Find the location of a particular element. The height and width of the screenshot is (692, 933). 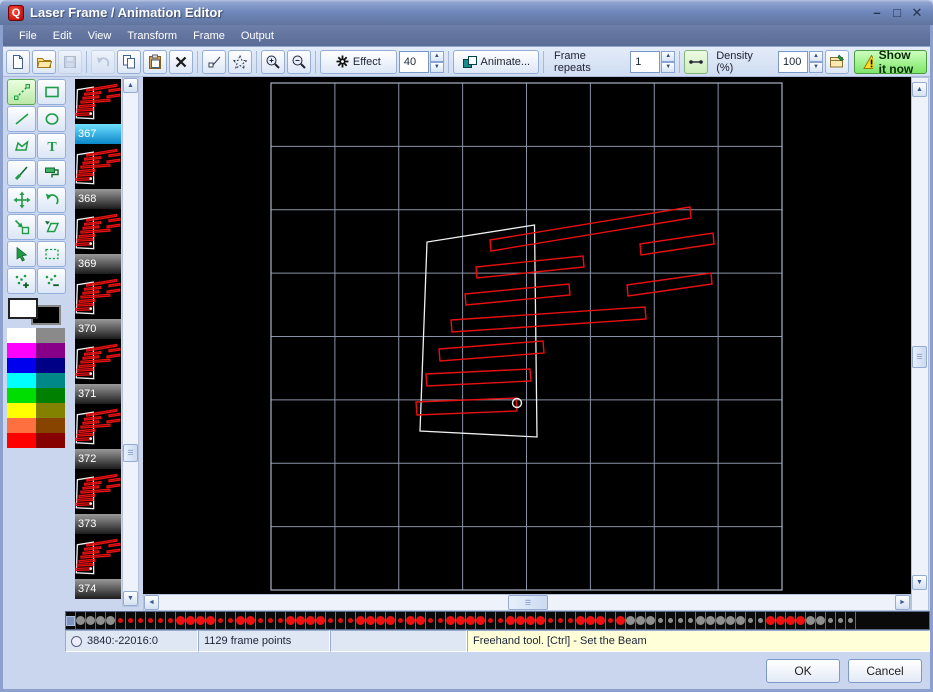

frame-item-370: 370 is located at coordinates (98, 306).